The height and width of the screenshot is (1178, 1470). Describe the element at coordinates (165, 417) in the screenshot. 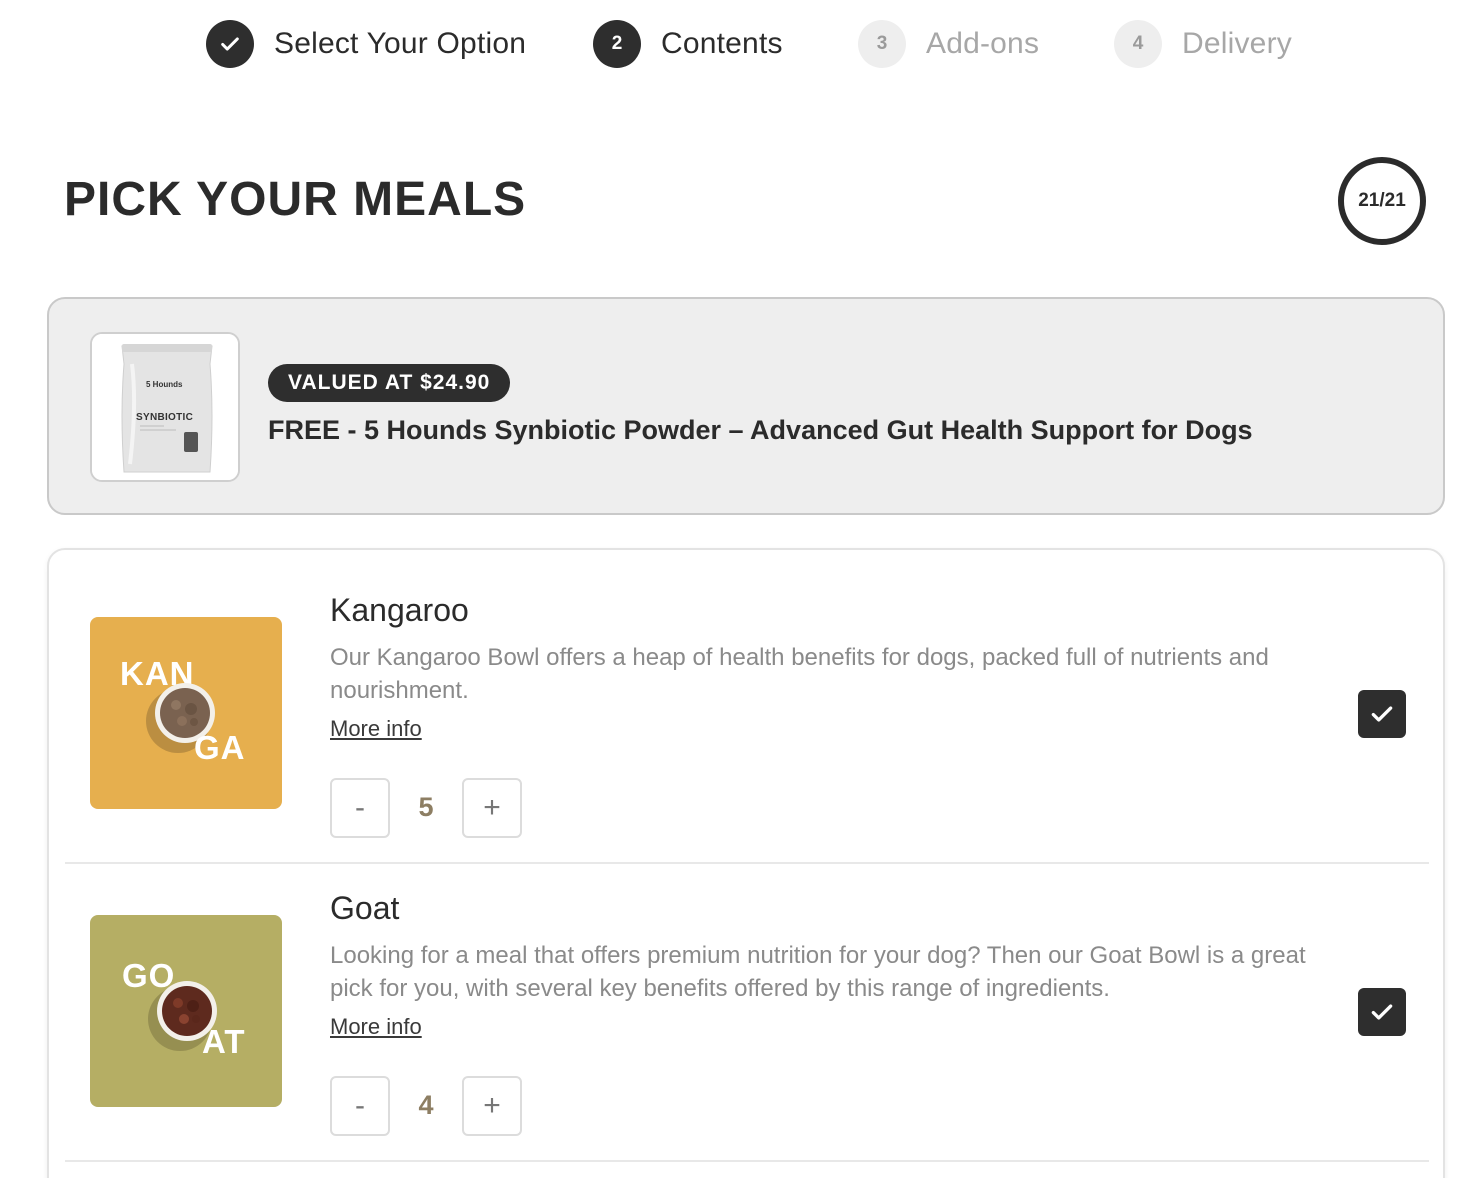

I see `package-label-text: SYNBIOTIC` at that location.